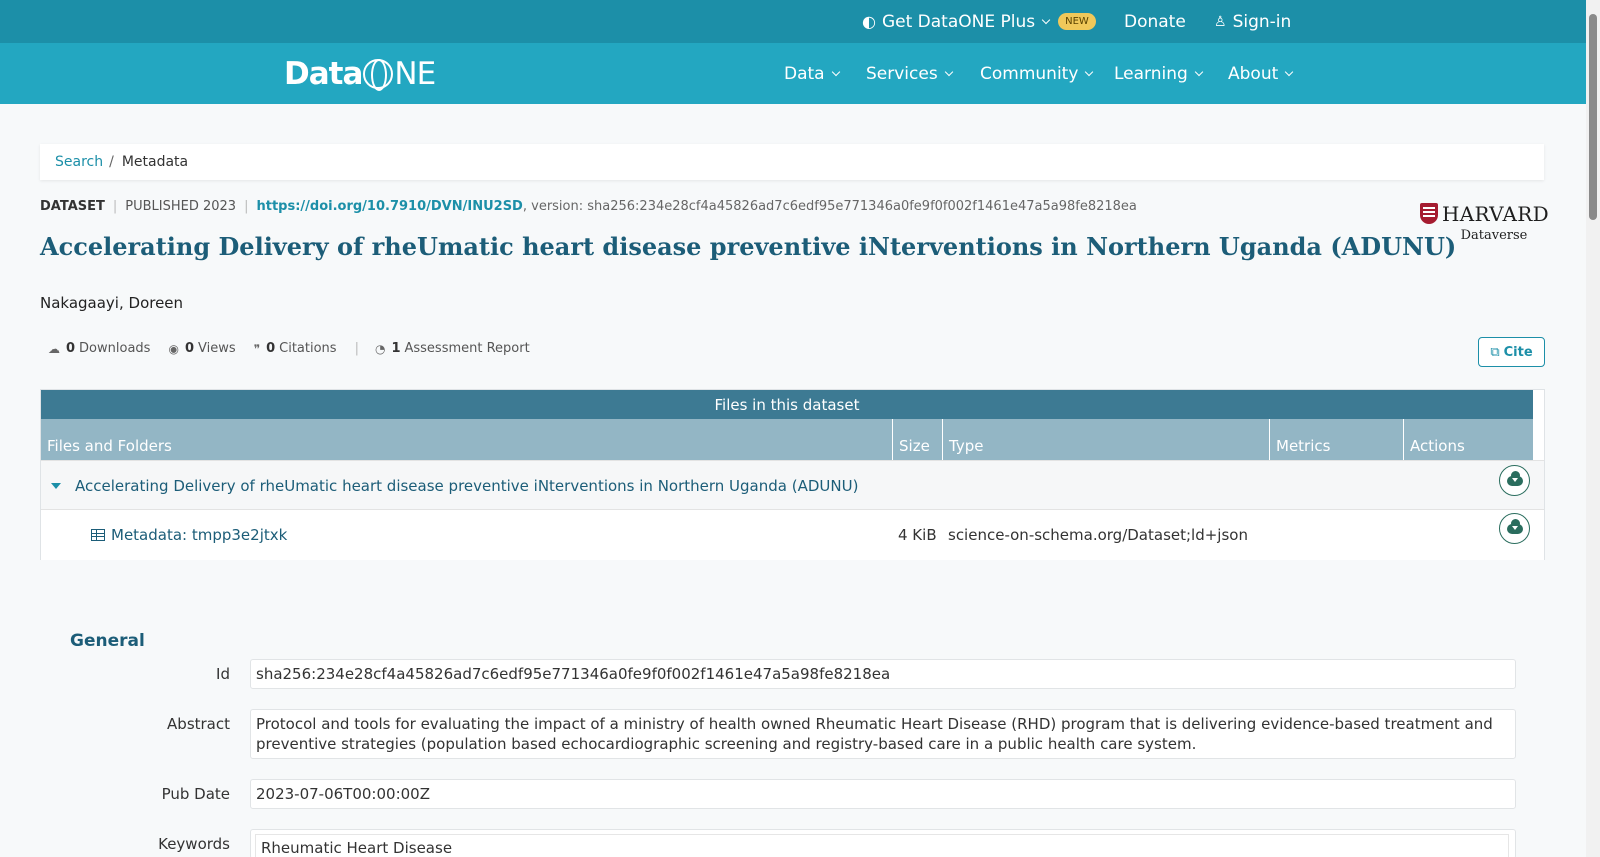 This screenshot has height=857, width=1600. Describe the element at coordinates (415, 74) in the screenshot. I see `logo-text-ne: NE` at that location.